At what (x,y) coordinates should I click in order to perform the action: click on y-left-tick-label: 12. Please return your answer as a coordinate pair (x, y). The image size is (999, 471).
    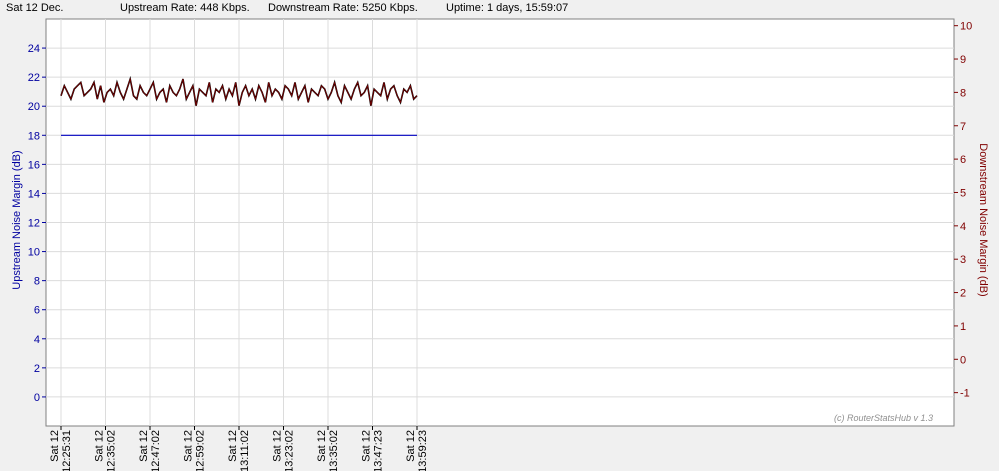
    Looking at the image, I should click on (34, 224).